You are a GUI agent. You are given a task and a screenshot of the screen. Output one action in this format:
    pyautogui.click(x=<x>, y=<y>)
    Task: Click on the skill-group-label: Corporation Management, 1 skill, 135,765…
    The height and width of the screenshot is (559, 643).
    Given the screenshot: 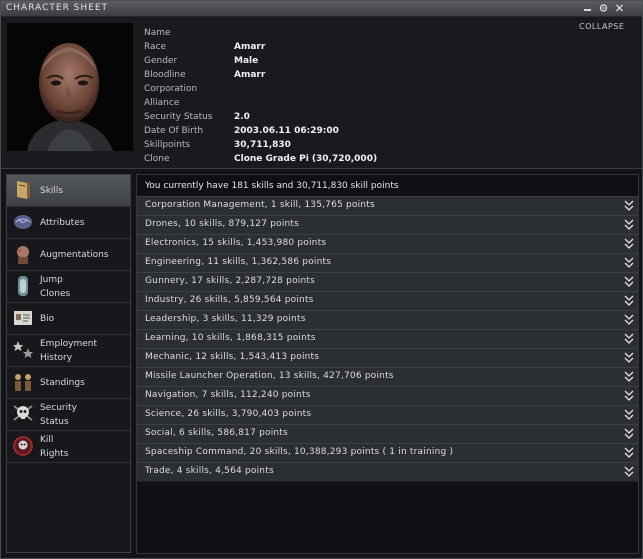 What is the action you would take?
    pyautogui.click(x=260, y=205)
    